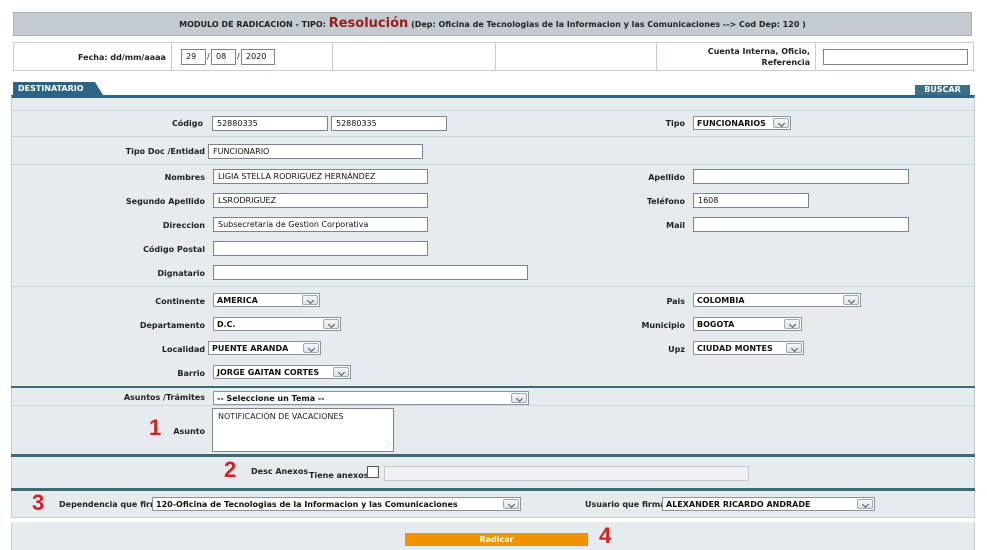 This screenshot has height=550, width=987. Describe the element at coordinates (268, 372) in the screenshot. I see `barrio-select-value: JORGE GAITAN CORTES` at that location.